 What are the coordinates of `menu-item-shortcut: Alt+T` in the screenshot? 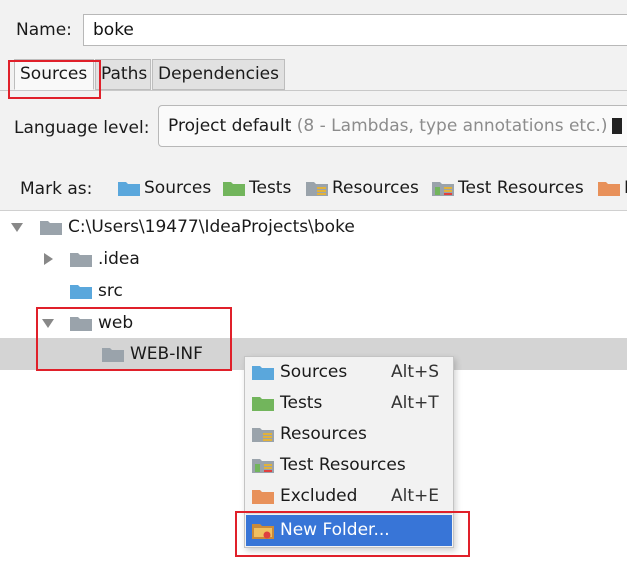 It's located at (415, 403).